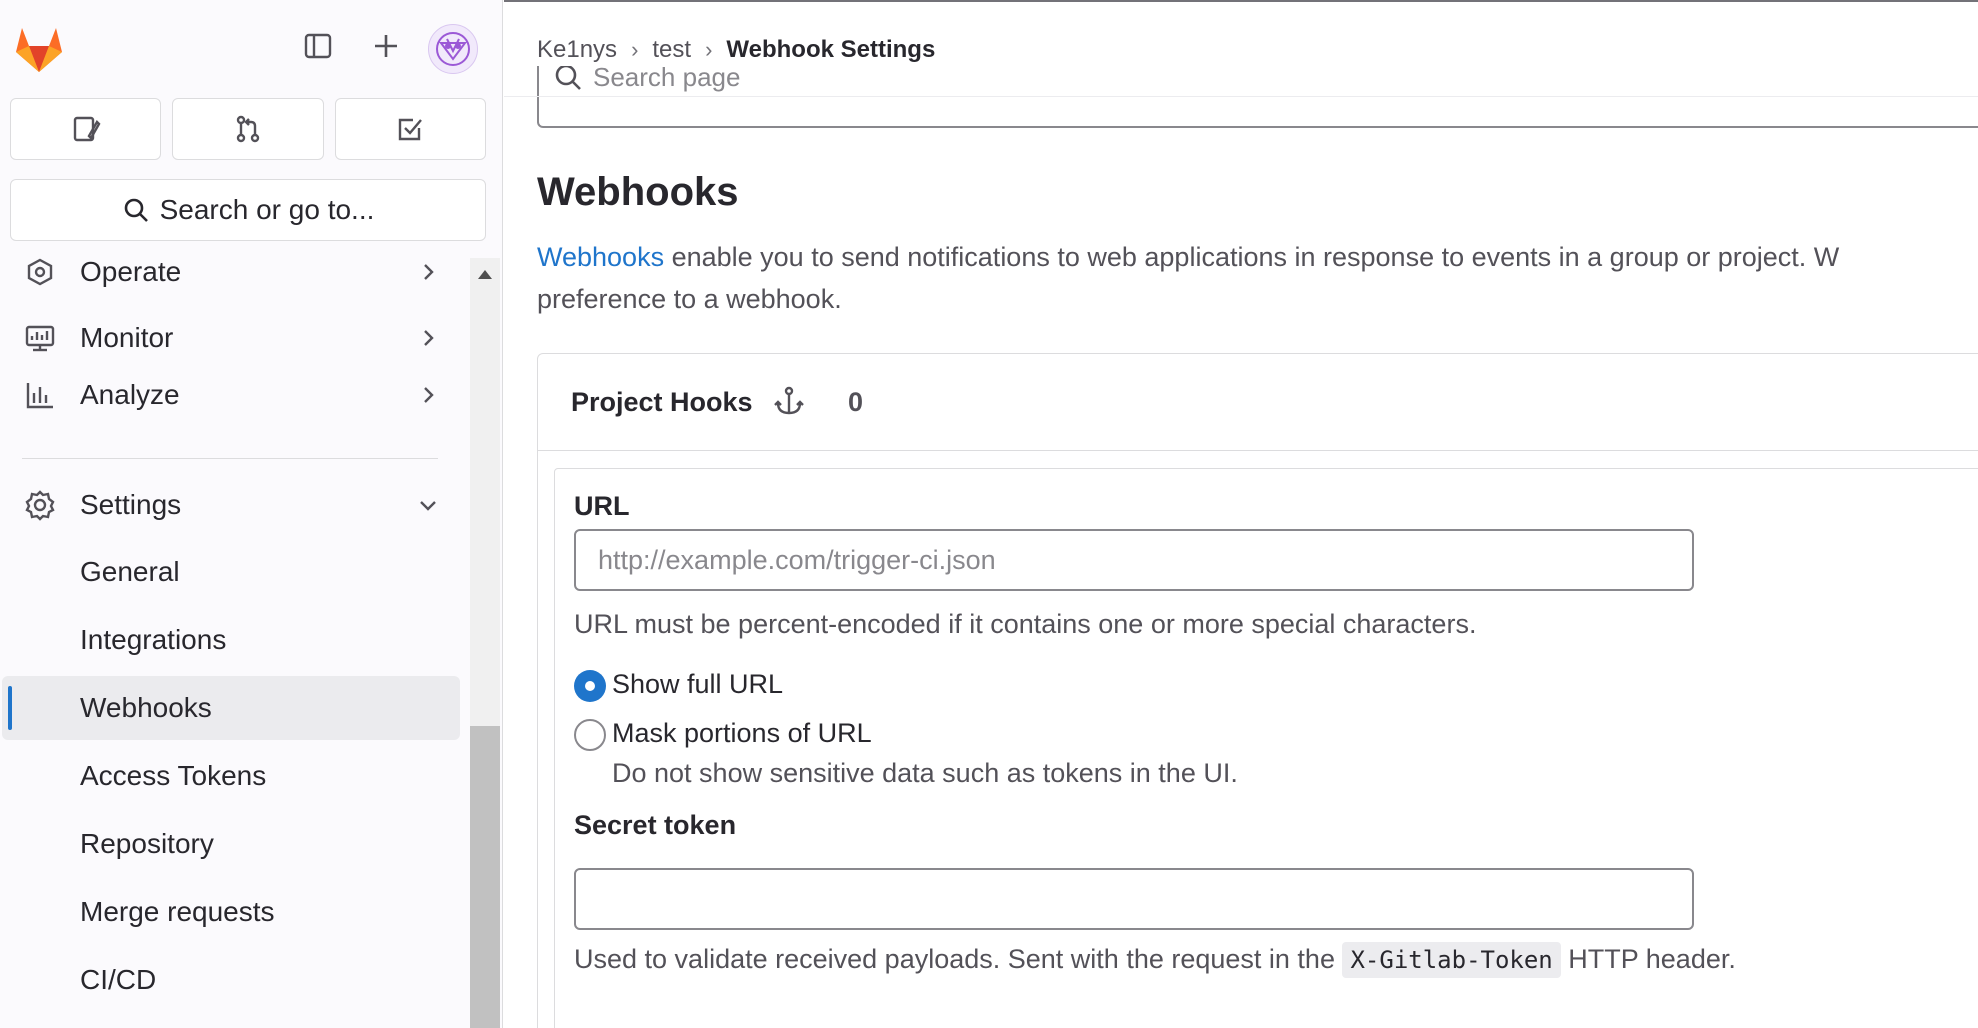  Describe the element at coordinates (230, 505) in the screenshot. I see `sidebar-item-settings: Settings` at that location.